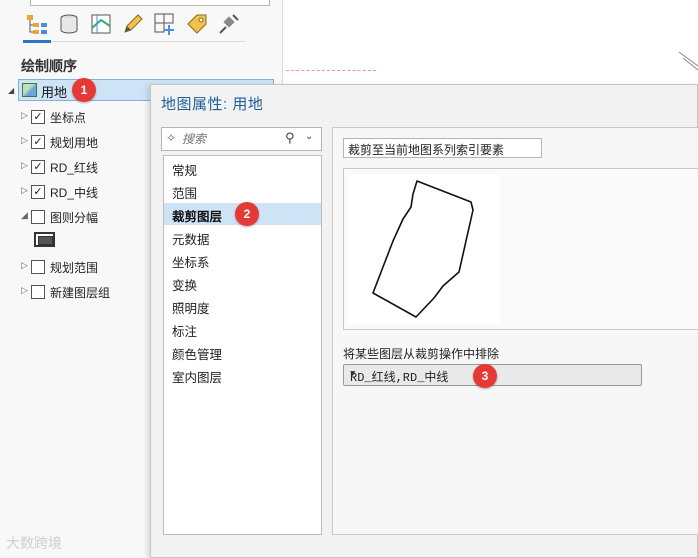  Describe the element at coordinates (197, 378) in the screenshot. I see `category-label: 室内图层` at that location.